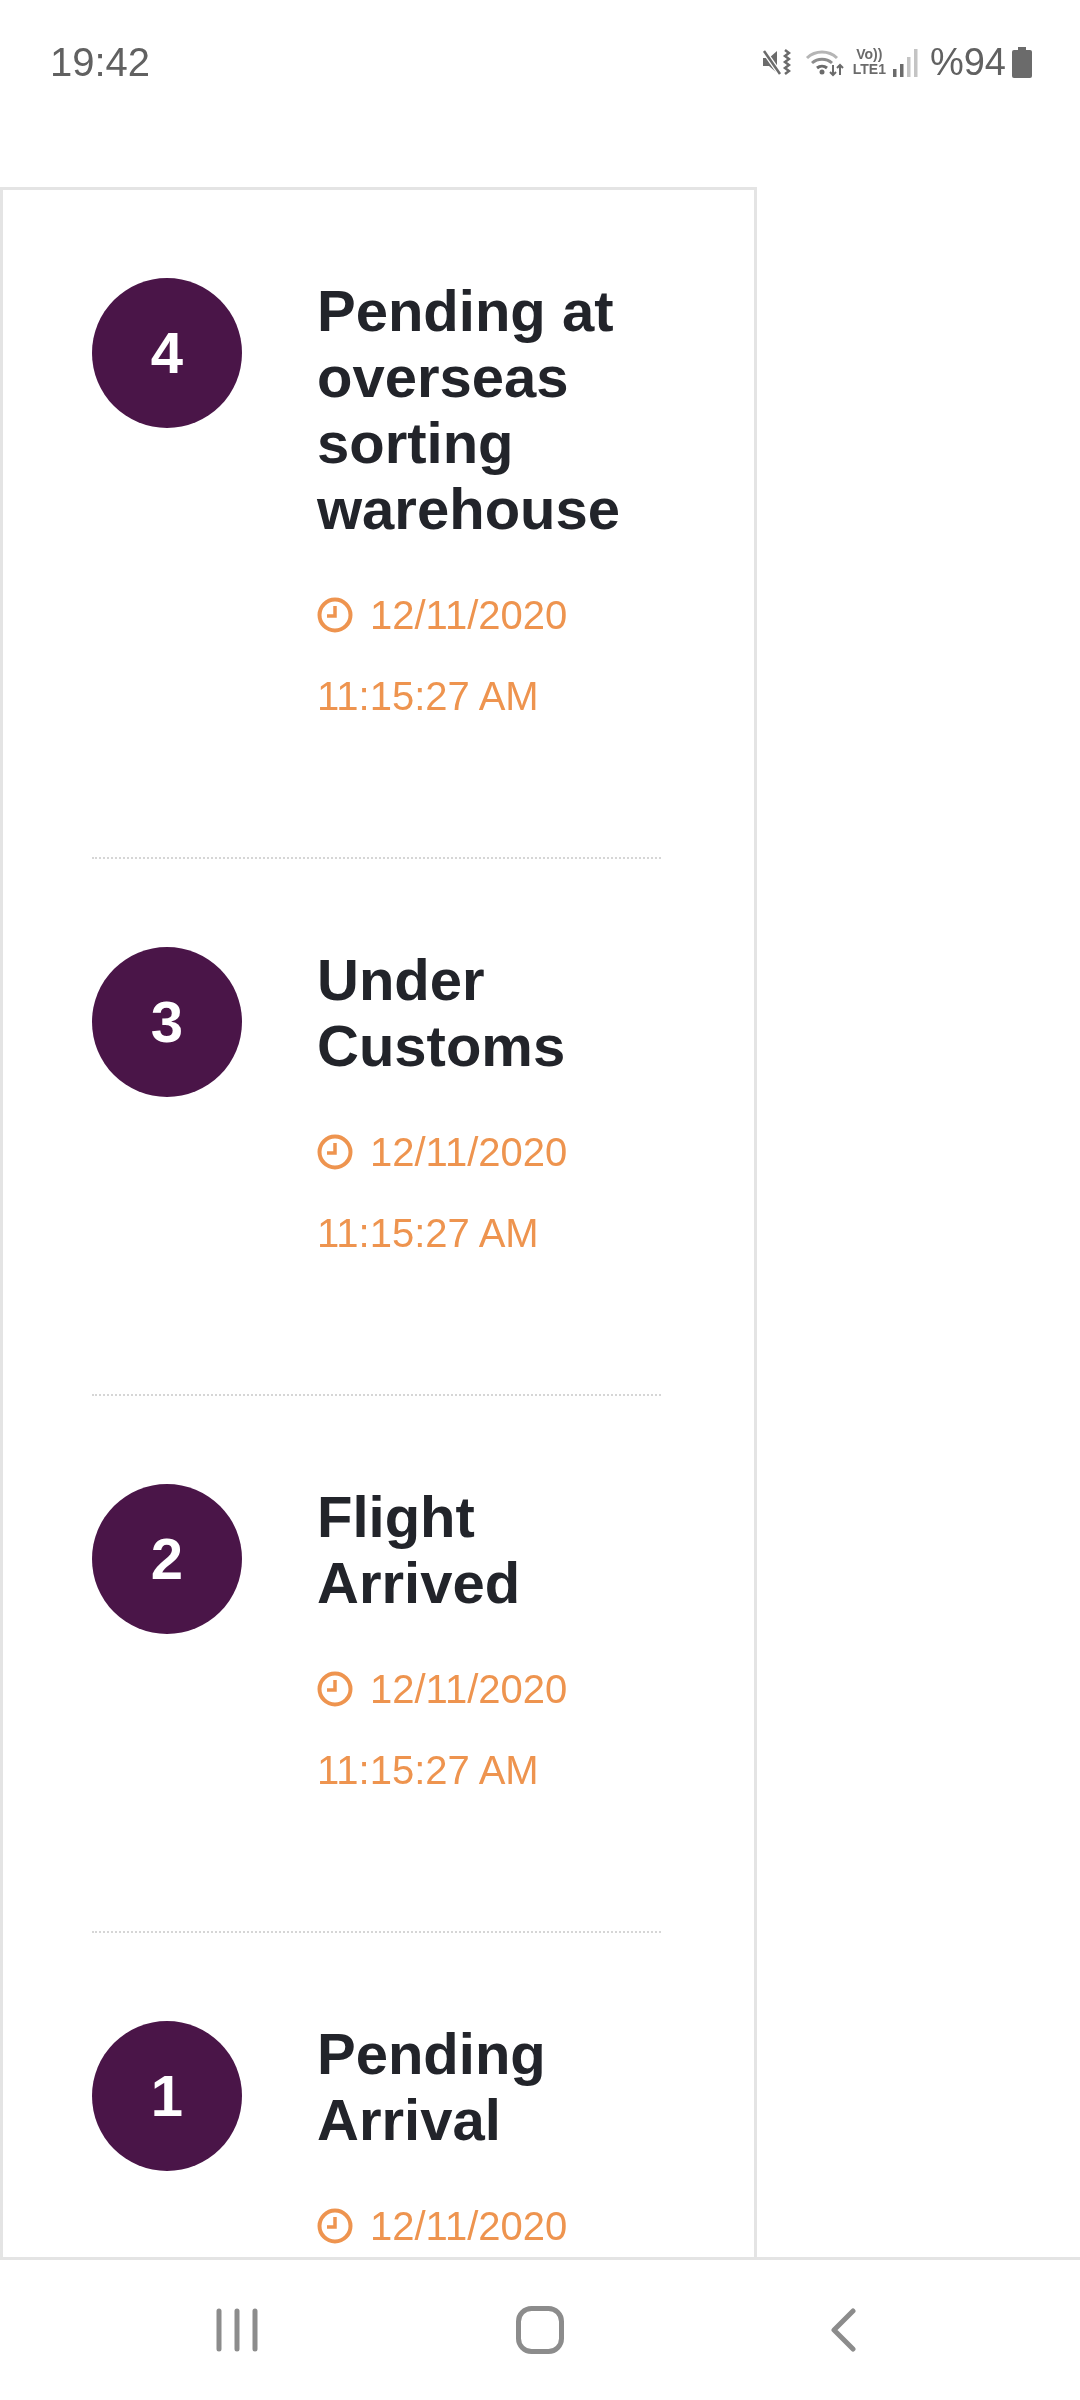  Describe the element at coordinates (540, 2330) in the screenshot. I see `home-icon` at that location.